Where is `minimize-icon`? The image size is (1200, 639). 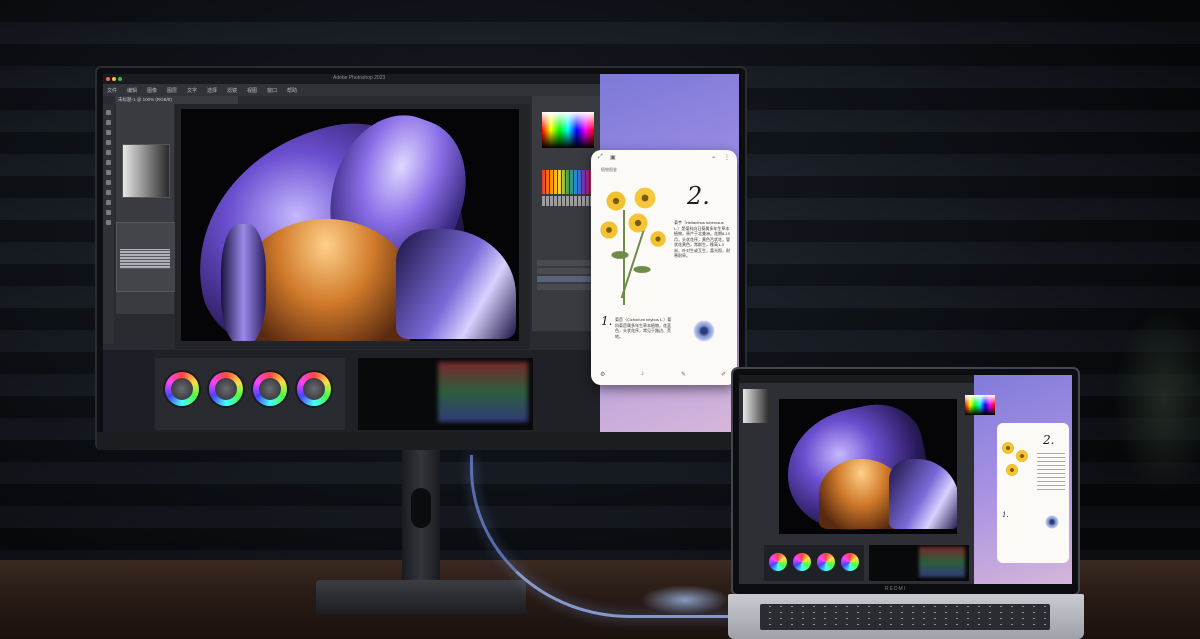 minimize-icon is located at coordinates (114, 79).